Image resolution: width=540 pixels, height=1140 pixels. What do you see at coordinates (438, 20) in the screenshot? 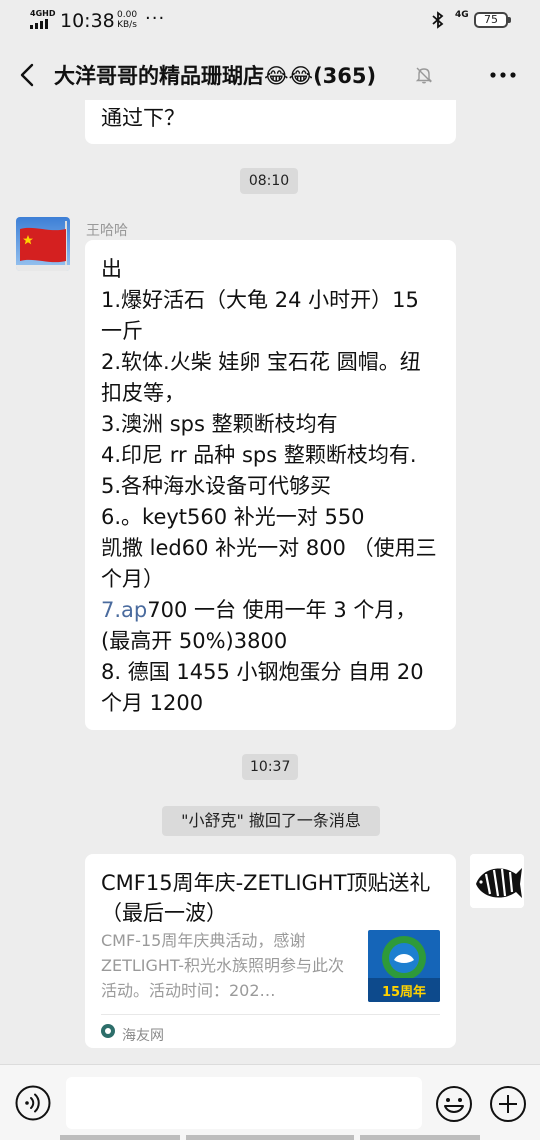
I see `bluetooth-icon` at bounding box center [438, 20].